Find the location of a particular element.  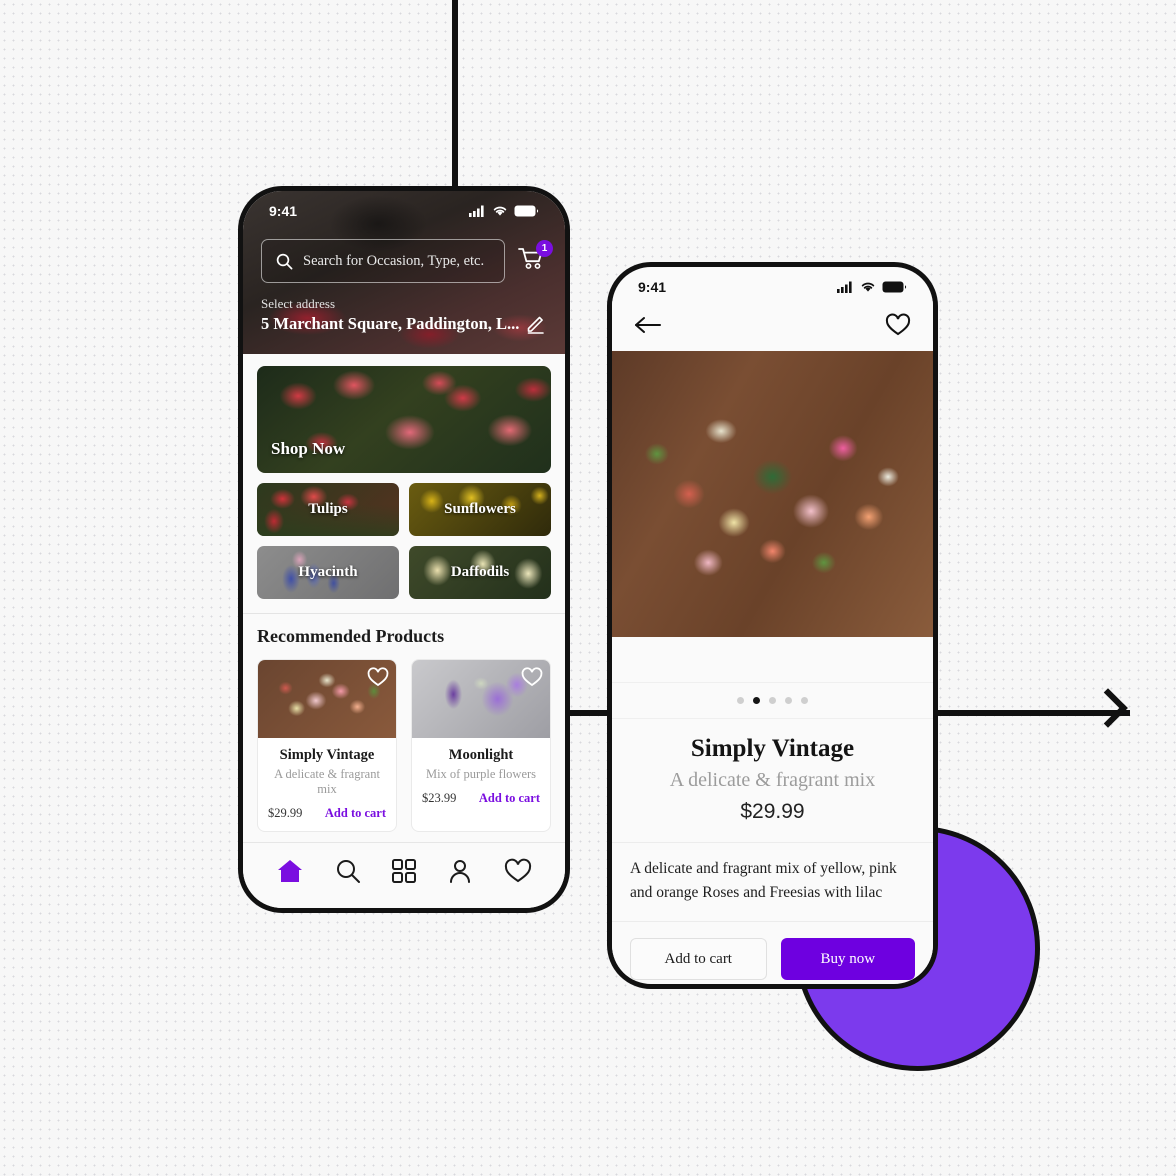

category-tile-hyacinth: Hyacinth is located at coordinates (328, 572).